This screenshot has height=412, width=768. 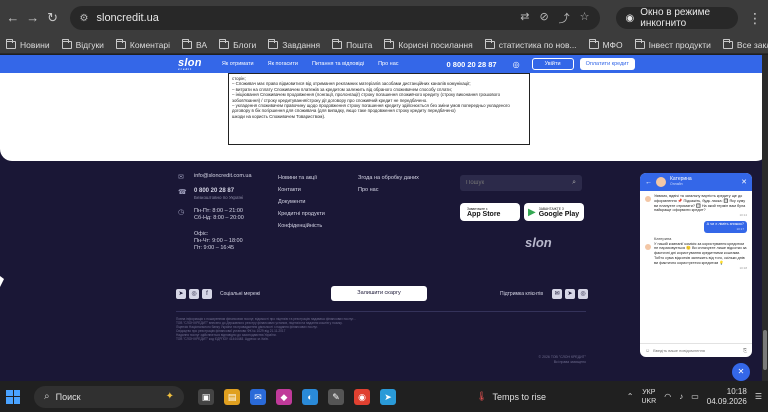 I want to click on volume-icon: ♪, so click(x=681, y=396).